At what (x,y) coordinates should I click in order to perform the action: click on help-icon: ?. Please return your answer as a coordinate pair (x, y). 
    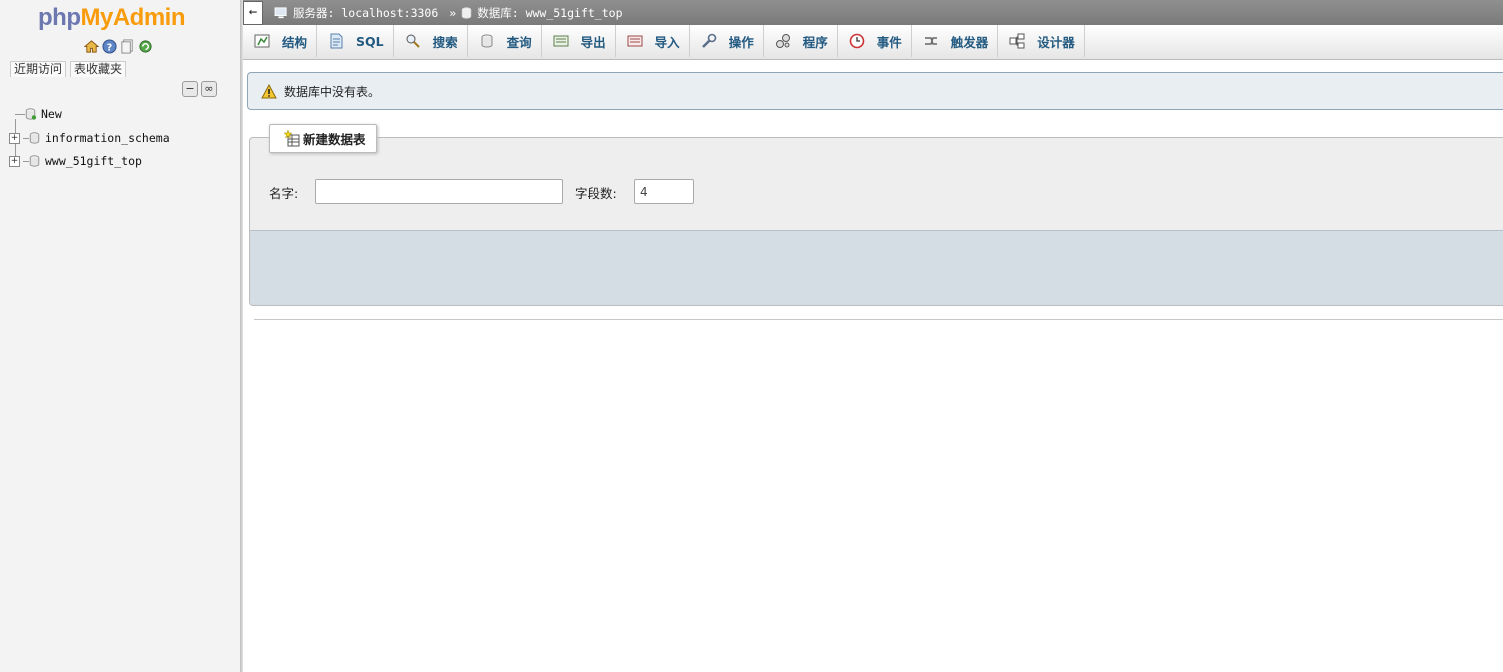
    Looking at the image, I should click on (109, 46).